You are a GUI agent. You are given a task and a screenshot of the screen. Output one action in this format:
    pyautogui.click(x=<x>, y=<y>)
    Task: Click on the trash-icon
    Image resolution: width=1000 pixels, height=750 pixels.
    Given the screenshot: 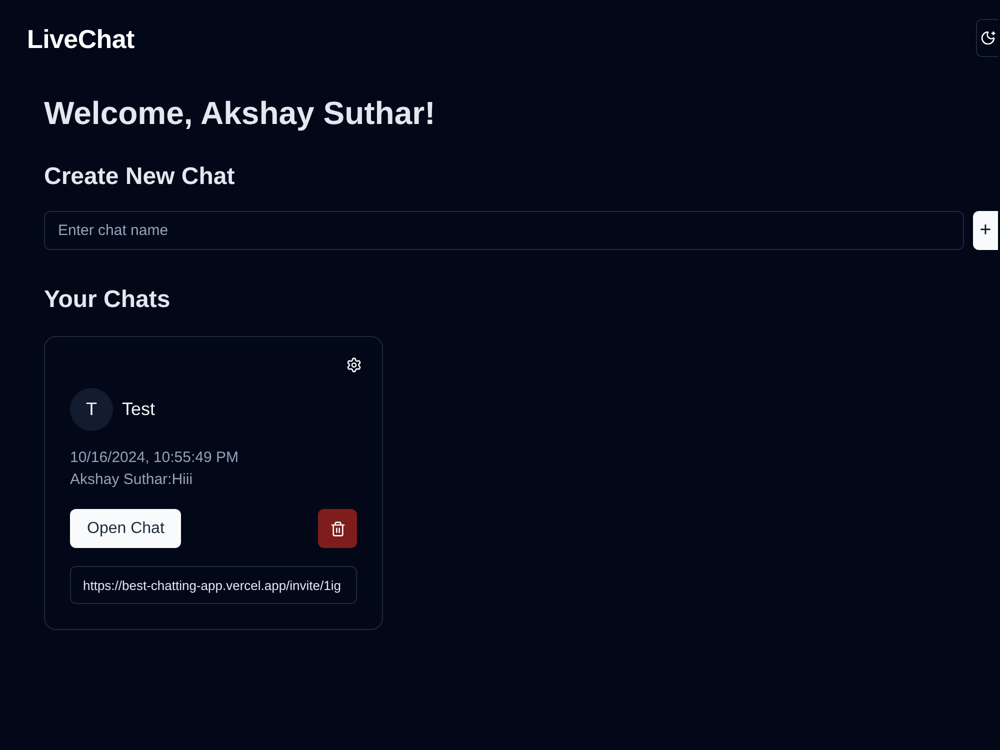 What is the action you would take?
    pyautogui.click(x=338, y=528)
    